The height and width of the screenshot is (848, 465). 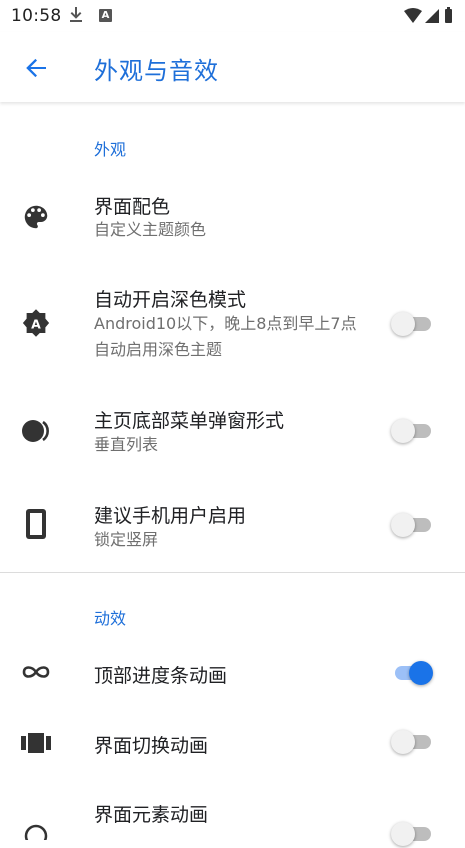 What do you see at coordinates (151, 746) in the screenshot?
I see `page-switch-anim-title: 界面切换动画` at bounding box center [151, 746].